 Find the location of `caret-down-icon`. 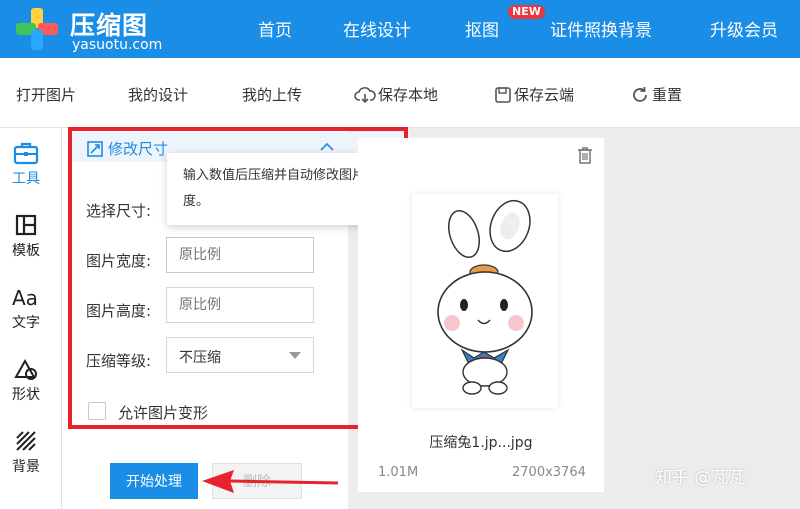

caret-down-icon is located at coordinates (295, 355).